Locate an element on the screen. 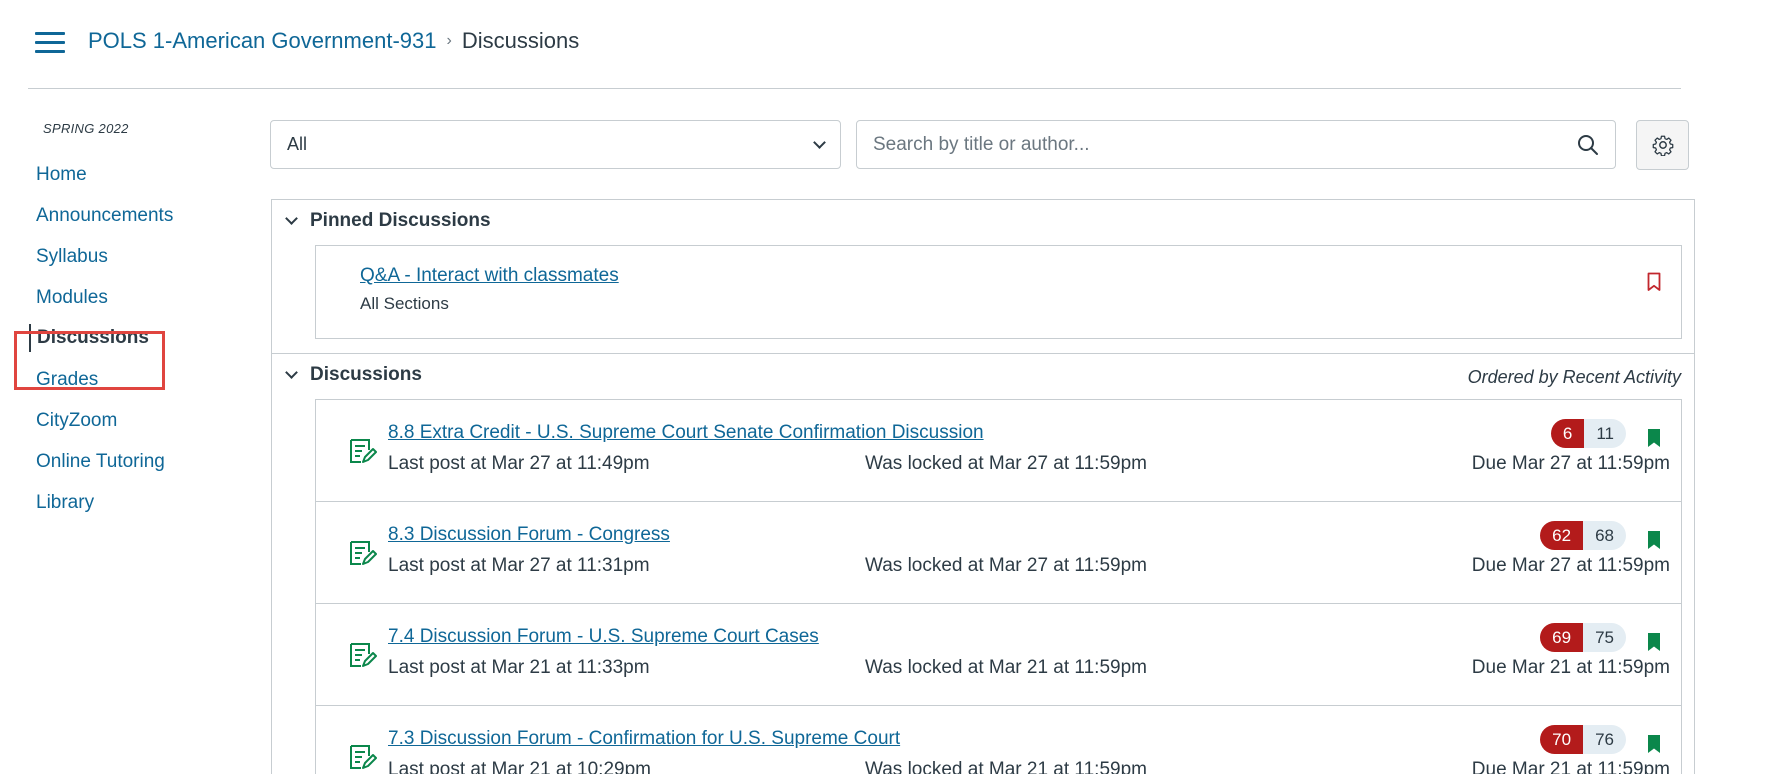 This screenshot has height=774, width=1771. filter-select-value: All is located at coordinates (297, 144).